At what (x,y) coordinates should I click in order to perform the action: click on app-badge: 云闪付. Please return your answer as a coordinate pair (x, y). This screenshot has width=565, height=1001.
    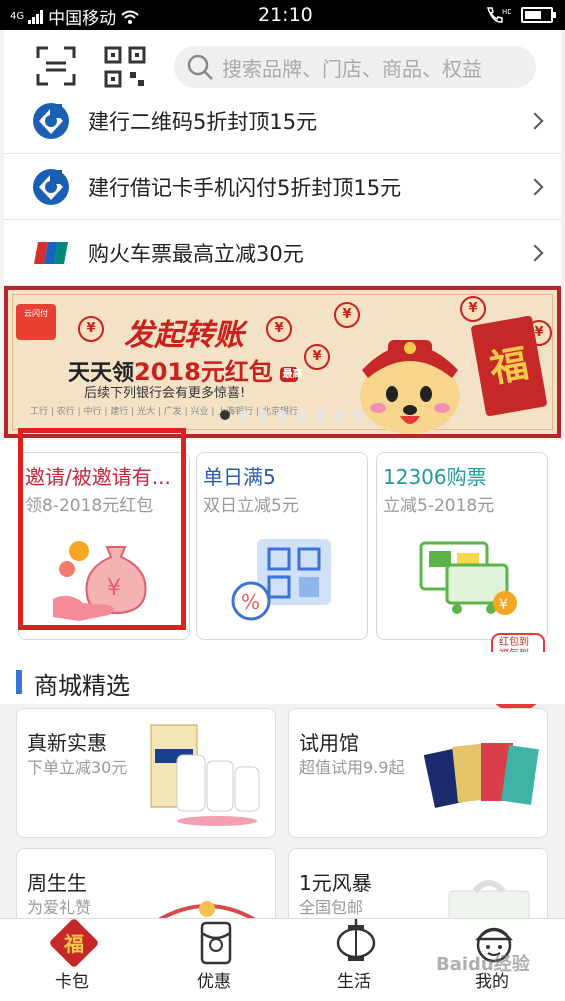
    Looking at the image, I should click on (36, 322).